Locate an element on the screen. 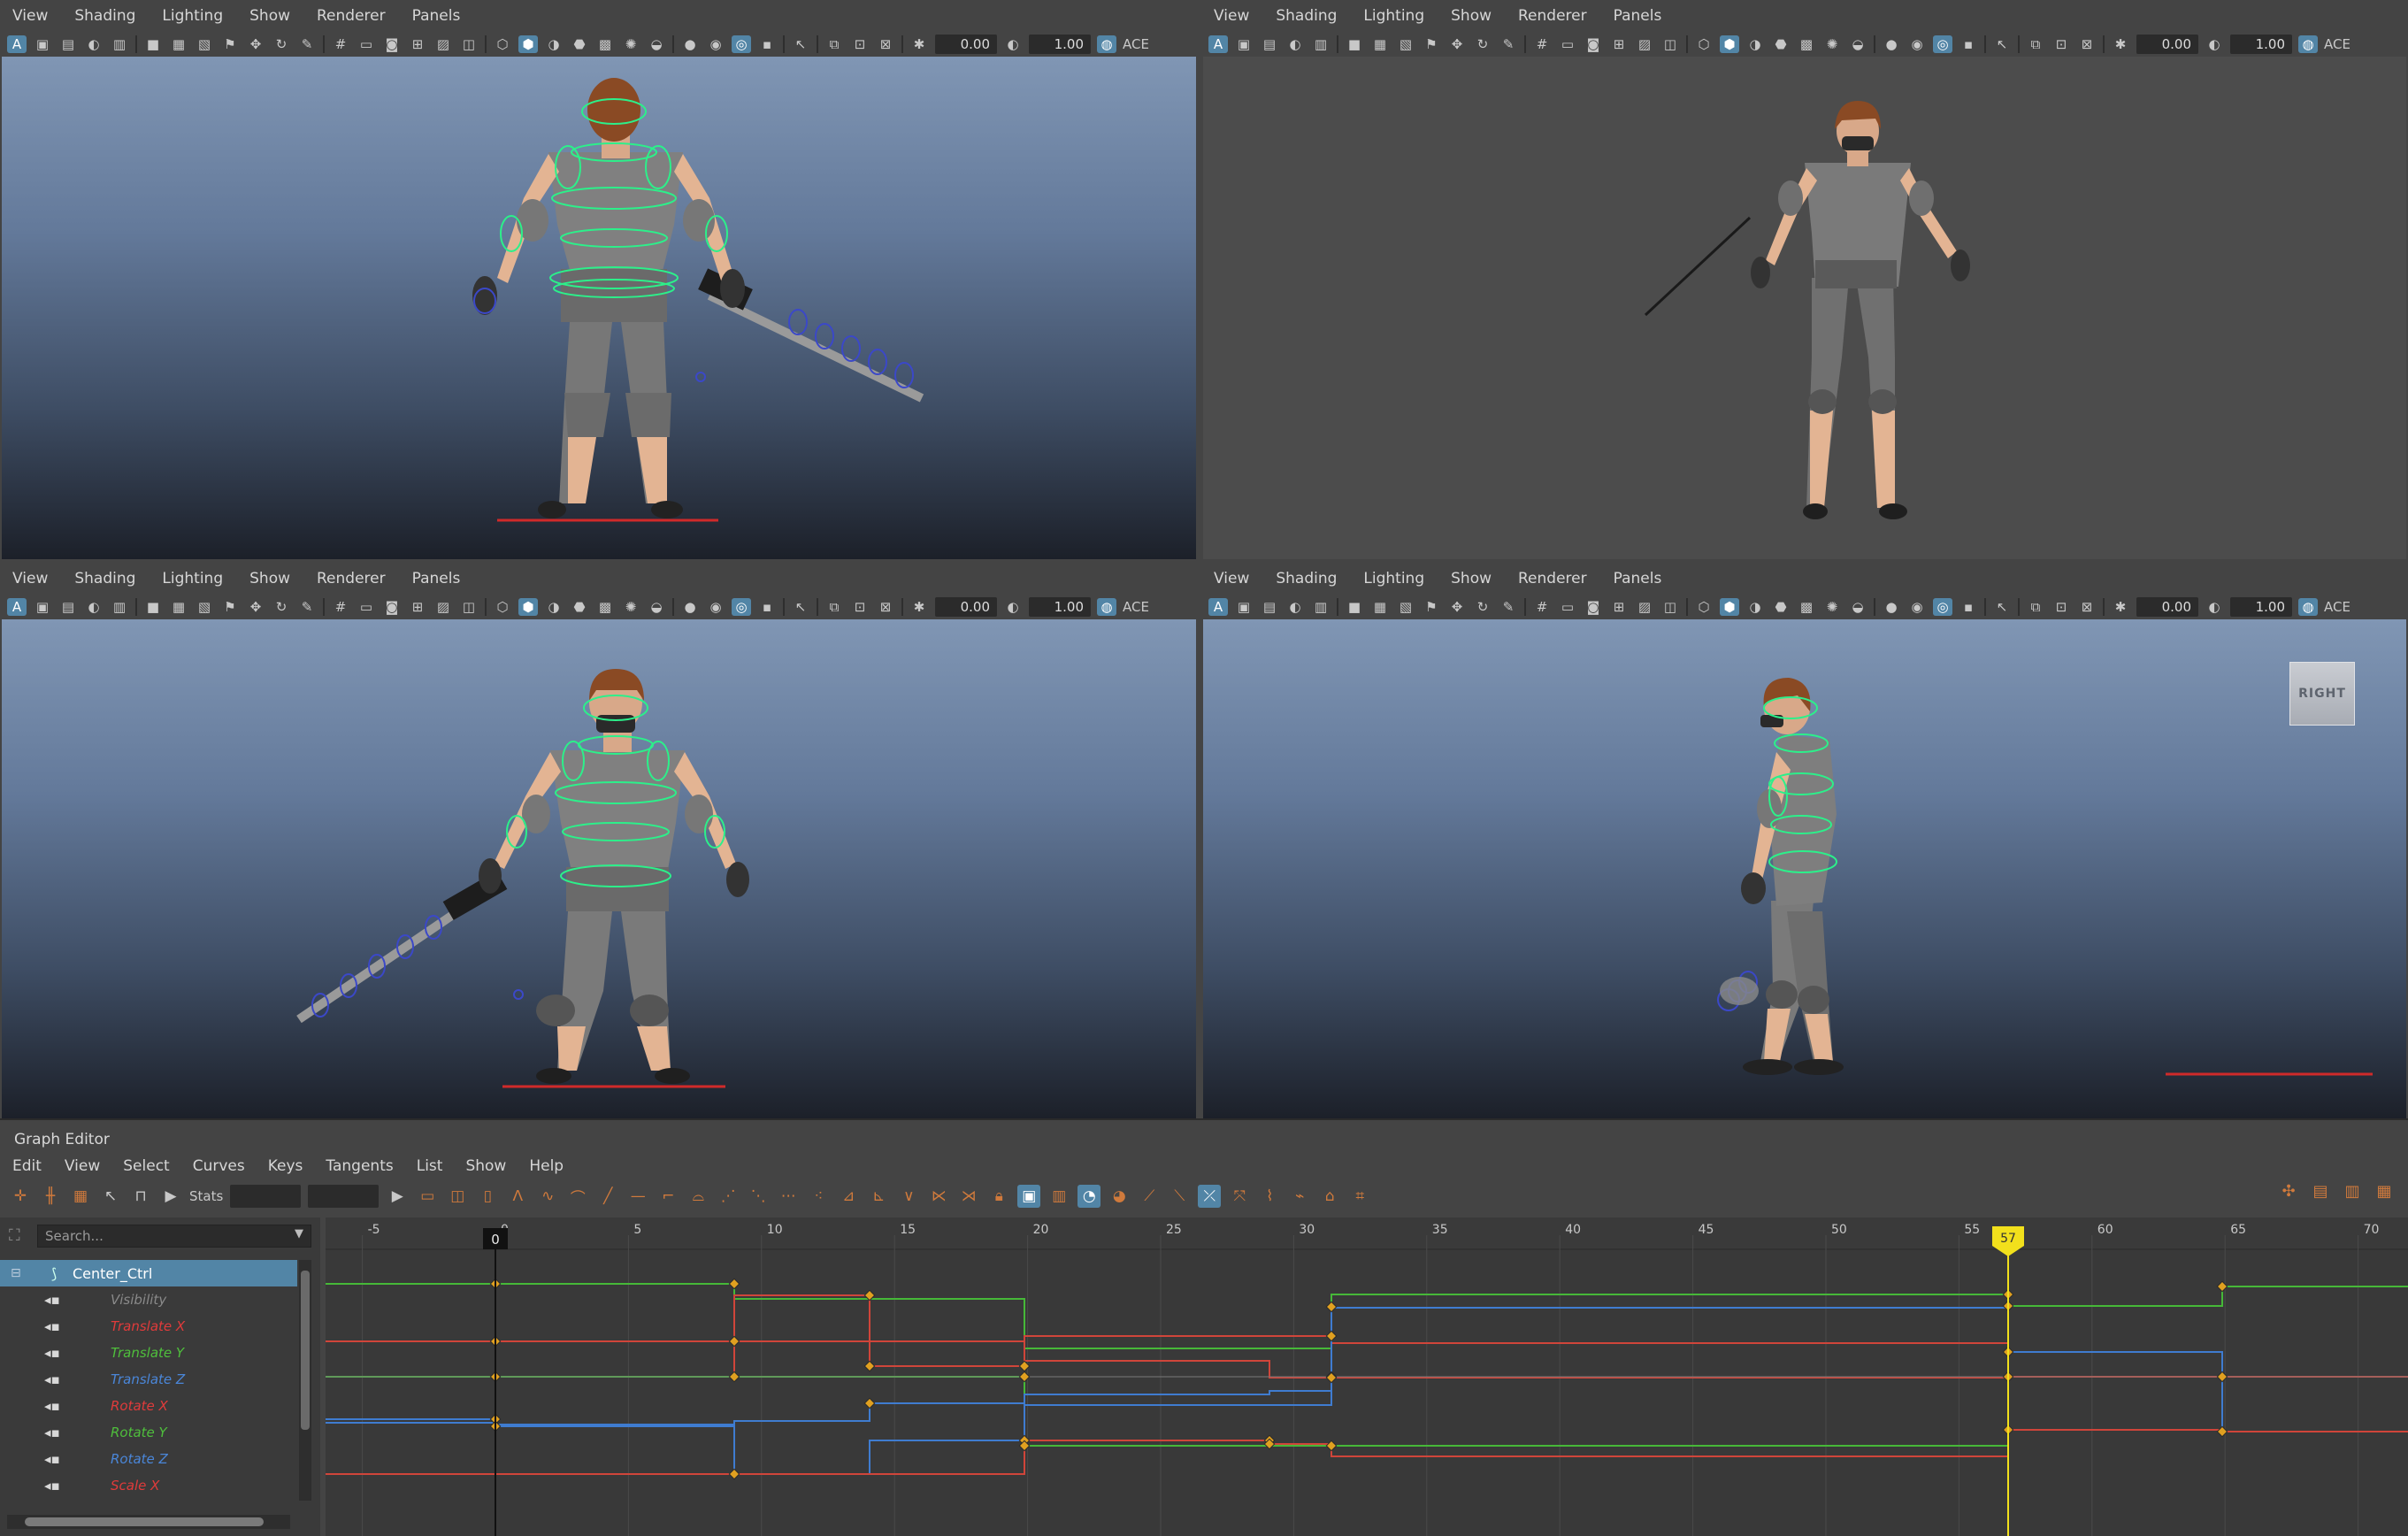 This screenshot has height=1536, width=2408. step-tangent-icon: ⌐ is located at coordinates (668, 1196).